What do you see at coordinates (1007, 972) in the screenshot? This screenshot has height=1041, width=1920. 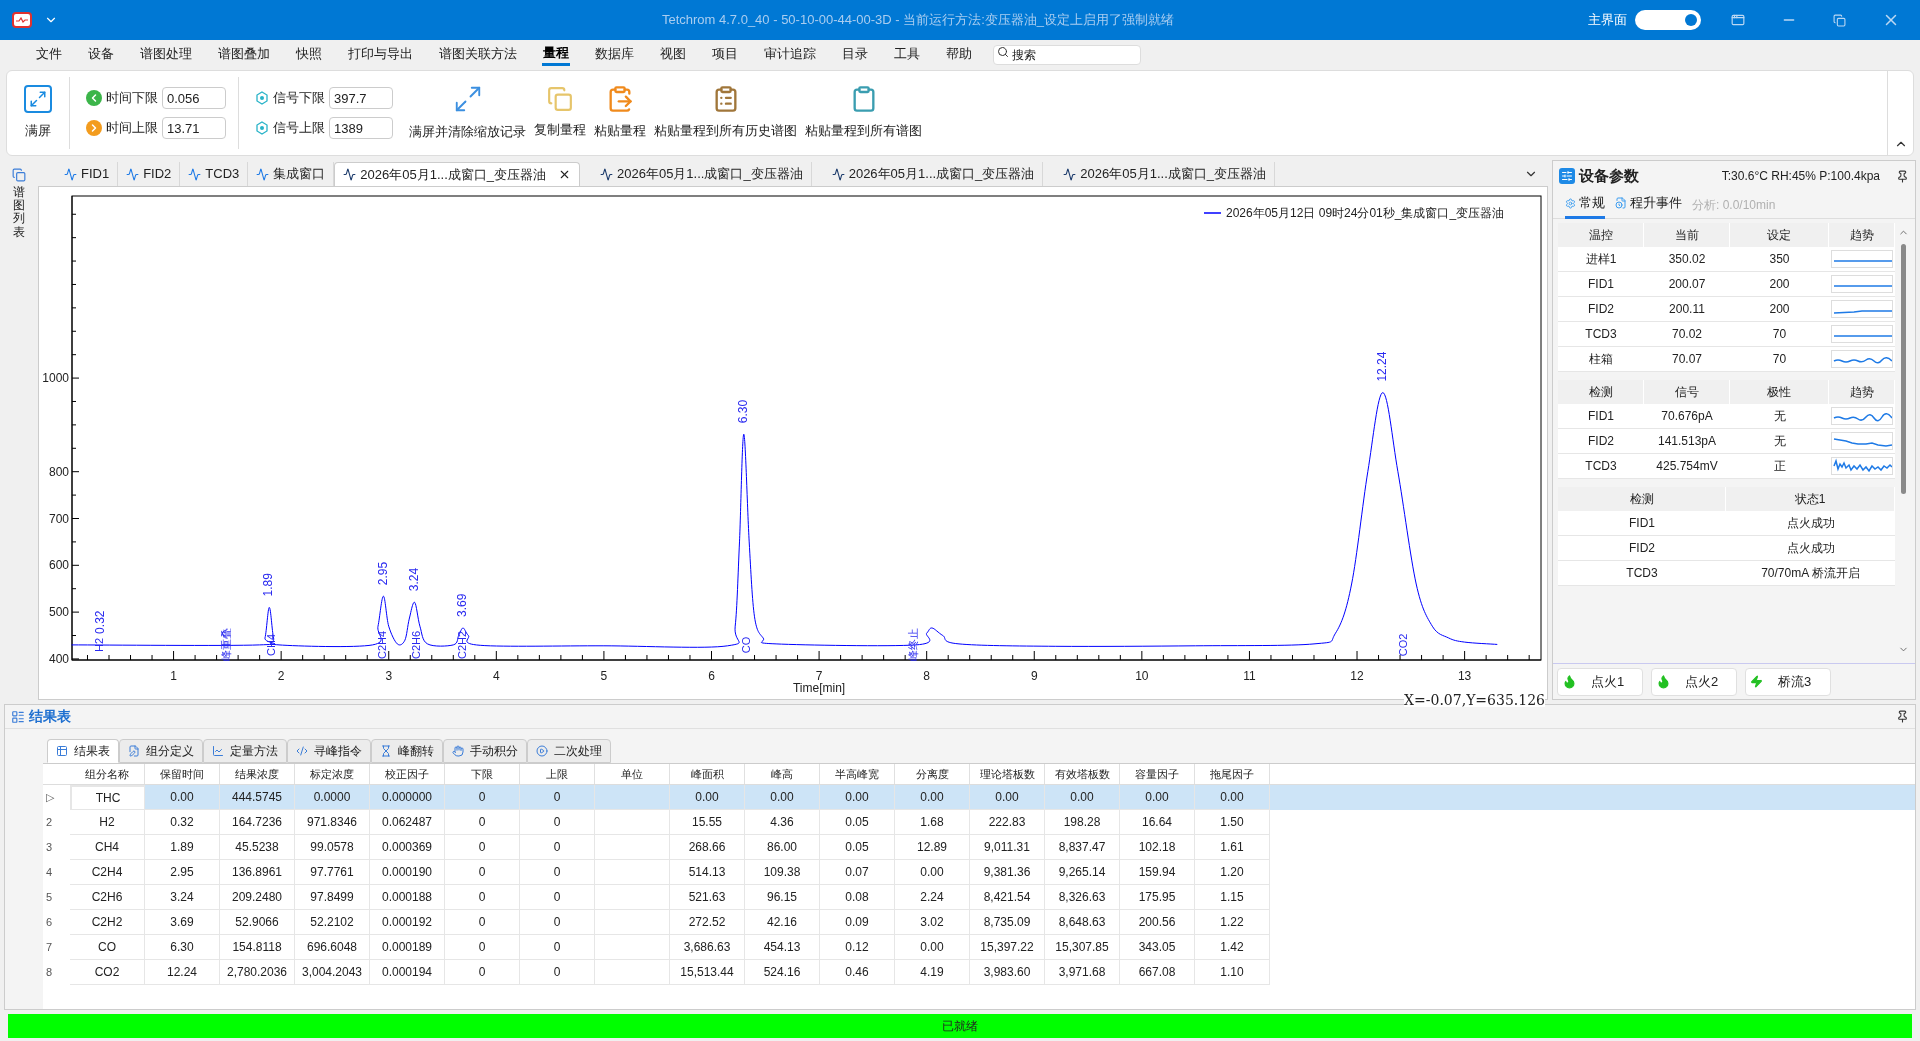 I see `table-cell: 3,983.60` at bounding box center [1007, 972].